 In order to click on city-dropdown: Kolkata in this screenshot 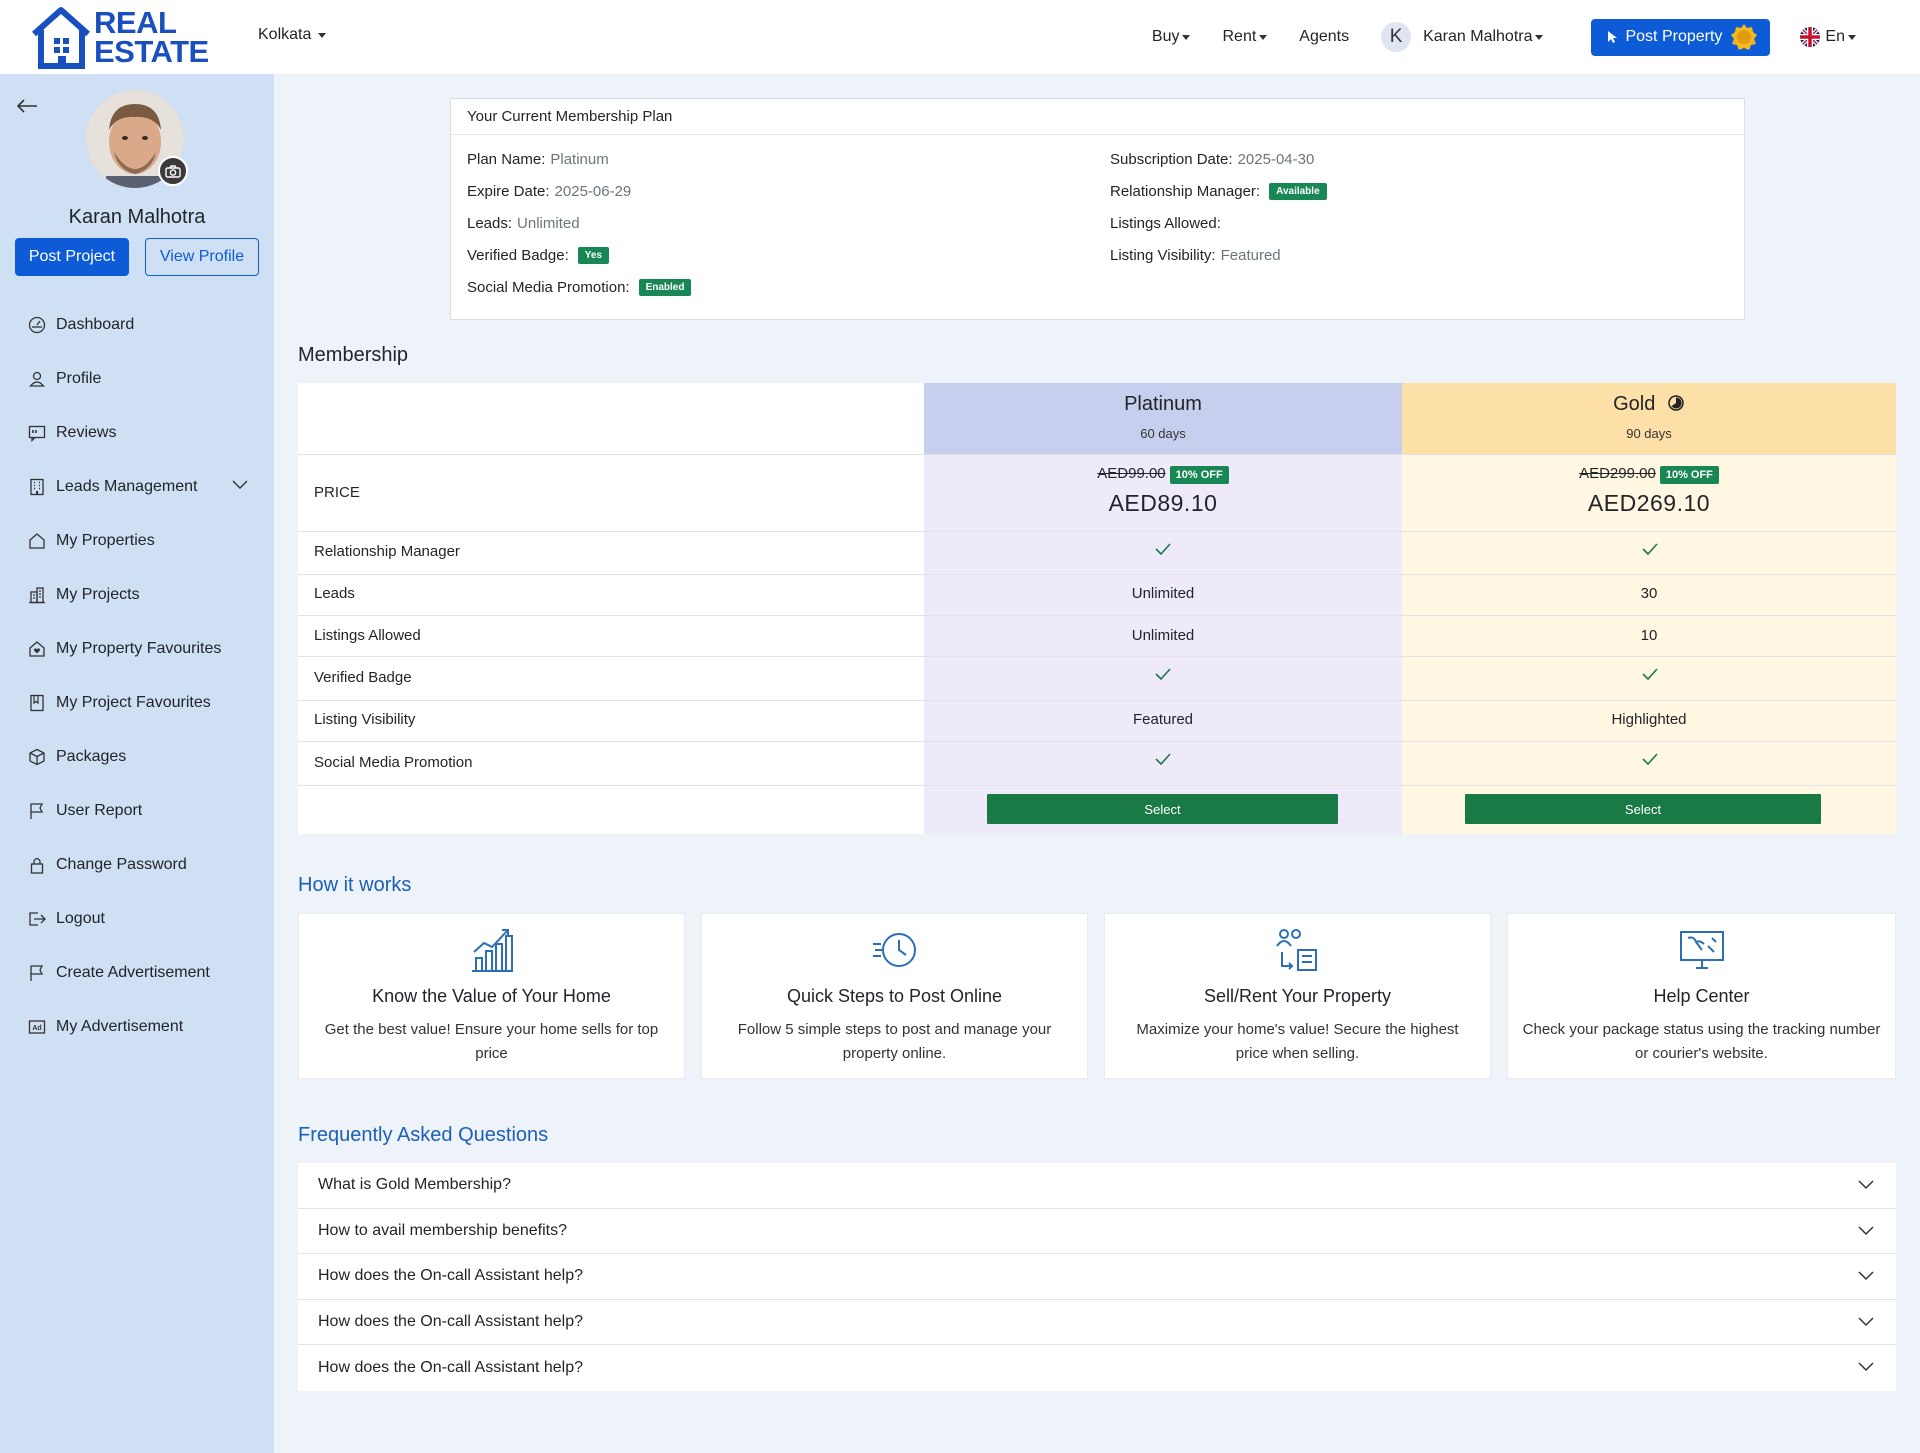, I will do `click(292, 35)`.